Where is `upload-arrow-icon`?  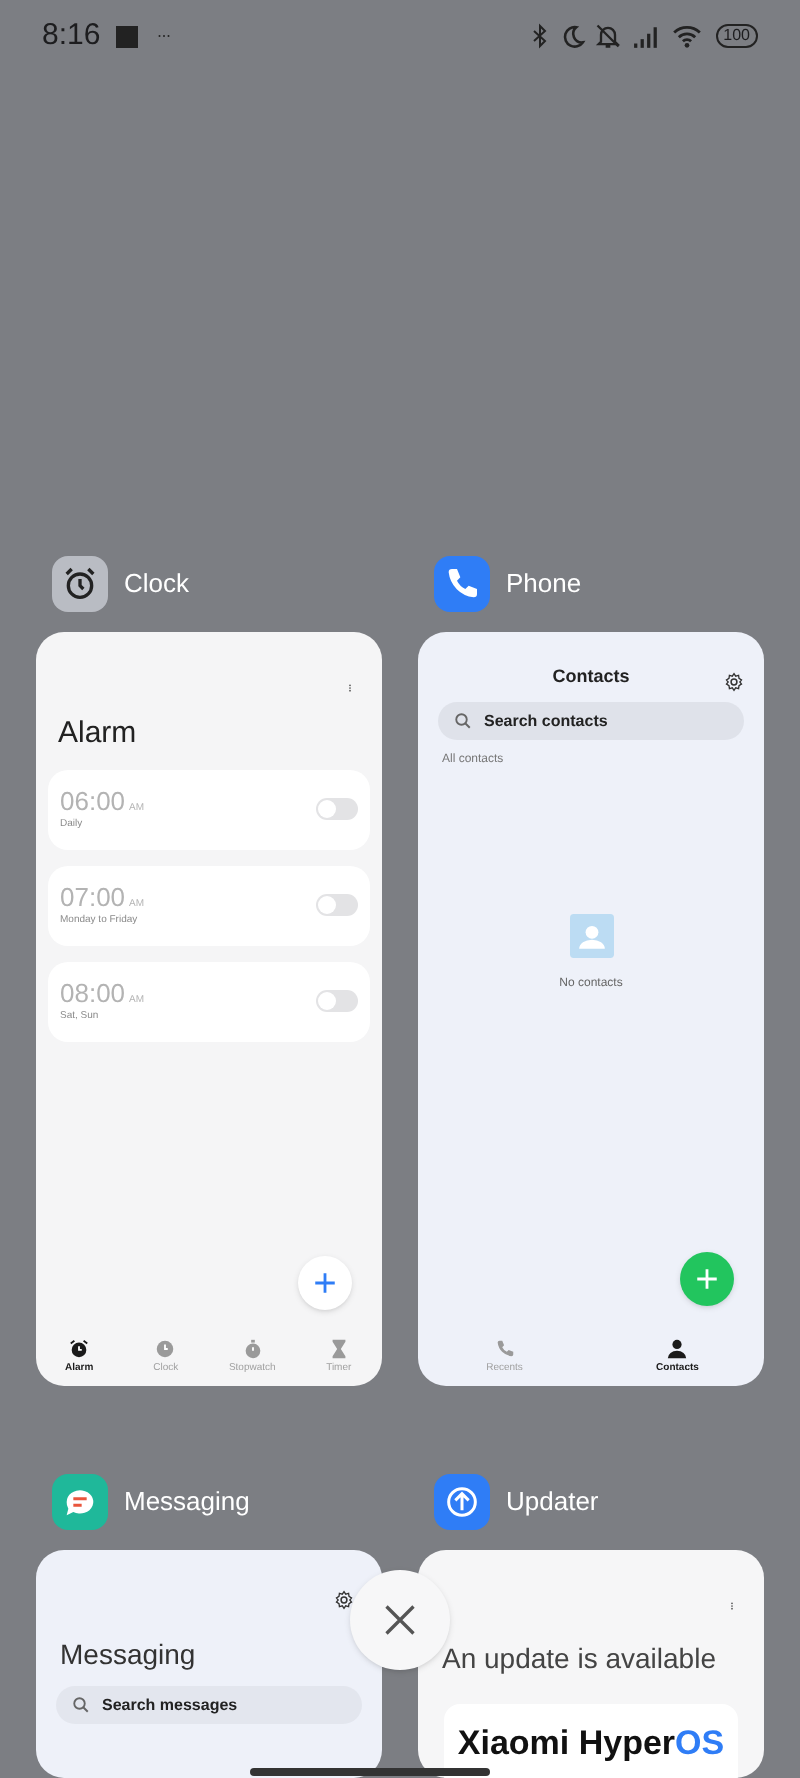
upload-arrow-icon is located at coordinates (462, 1502).